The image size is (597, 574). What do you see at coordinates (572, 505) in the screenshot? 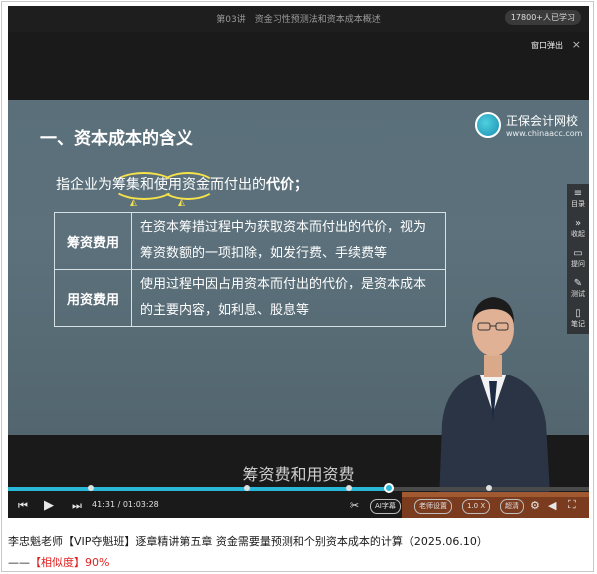
I see `fullscreen-icon: ⛶` at bounding box center [572, 505].